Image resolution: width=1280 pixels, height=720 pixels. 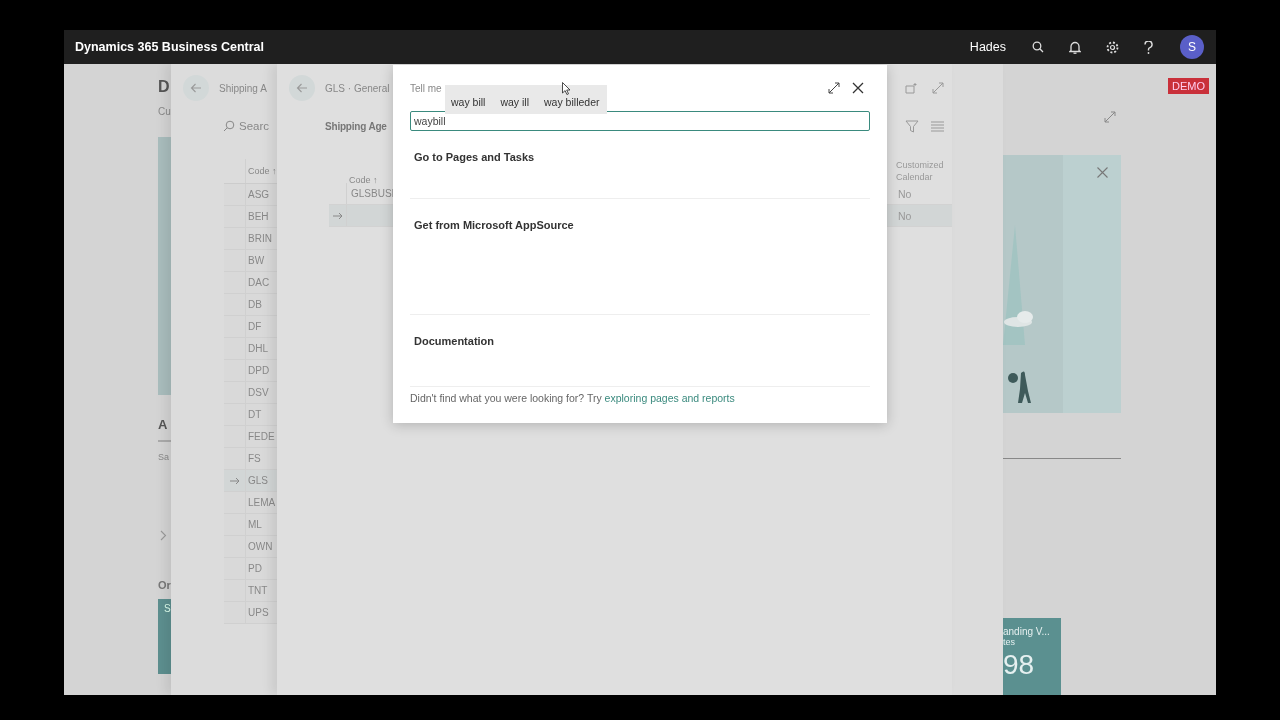 What do you see at coordinates (1148, 47) in the screenshot?
I see `help-icon` at bounding box center [1148, 47].